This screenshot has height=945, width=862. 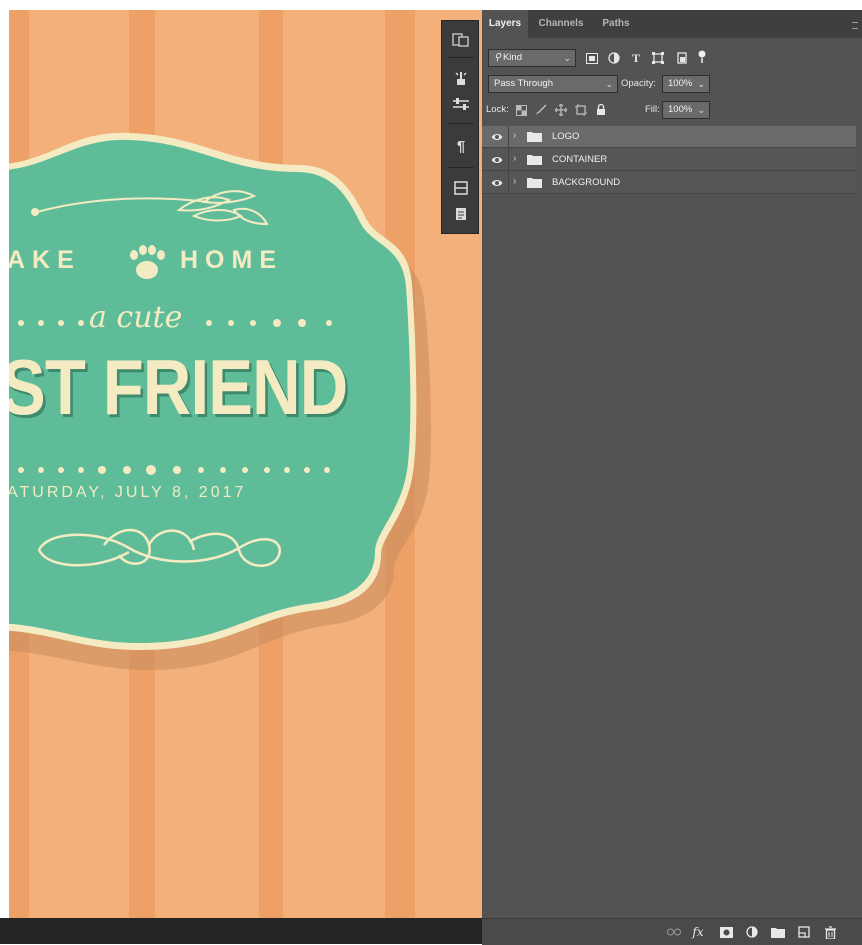 I want to click on panel-tab-bar: Layers Channels Paths, so click(x=672, y=24).